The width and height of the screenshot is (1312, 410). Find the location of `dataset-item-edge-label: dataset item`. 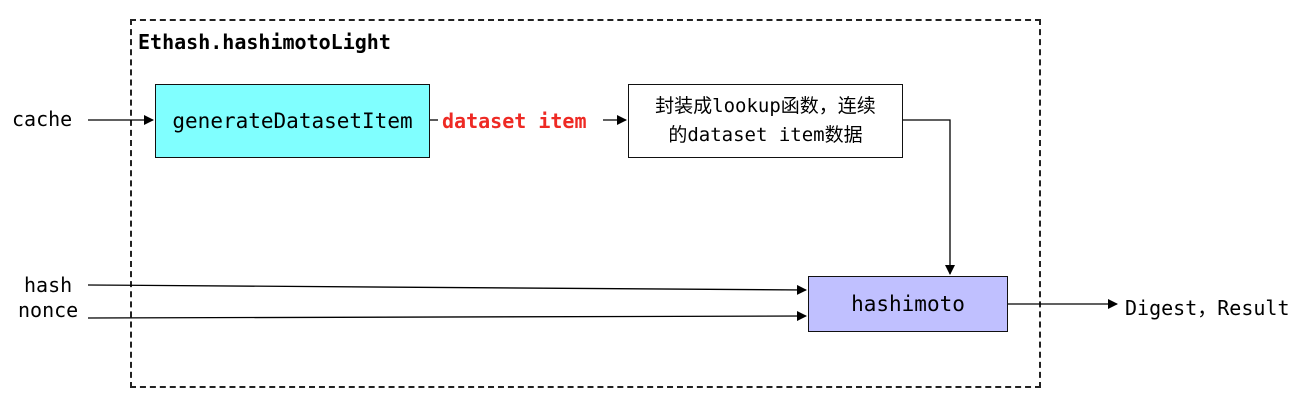

dataset-item-edge-label: dataset item is located at coordinates (514, 121).